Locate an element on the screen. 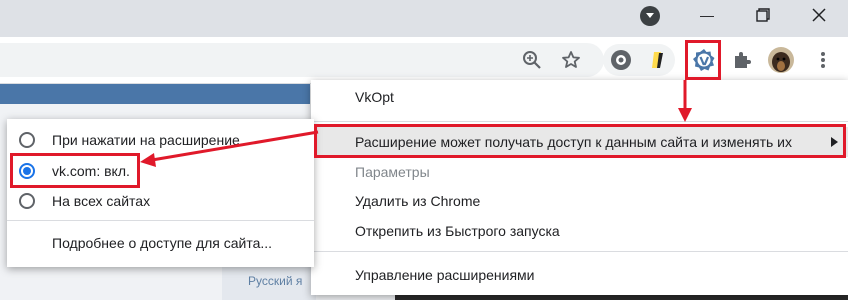 Image resolution: width=848 pixels, height=300 pixels. arrow-left-head is located at coordinates (148, 160).